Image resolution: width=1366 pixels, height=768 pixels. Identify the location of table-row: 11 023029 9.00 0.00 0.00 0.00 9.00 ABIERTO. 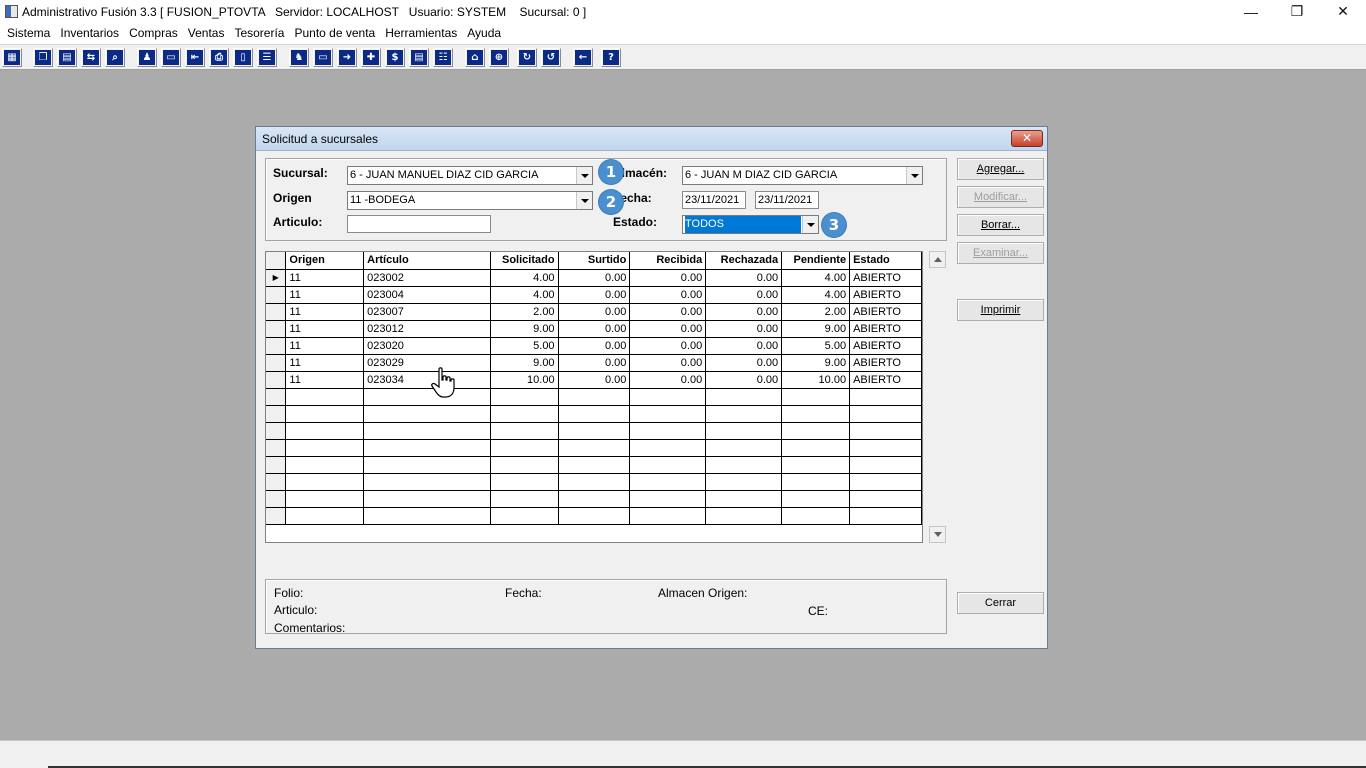
(594, 363).